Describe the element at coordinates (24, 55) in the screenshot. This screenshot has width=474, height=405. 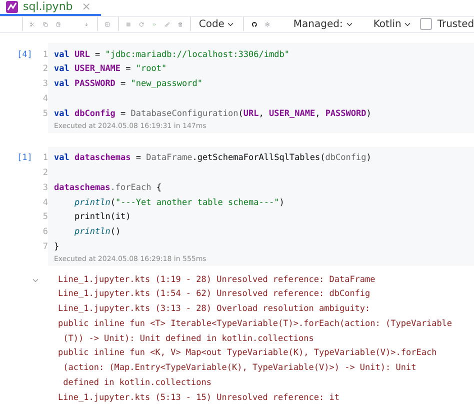
I see `execution-count: [4]` at that location.